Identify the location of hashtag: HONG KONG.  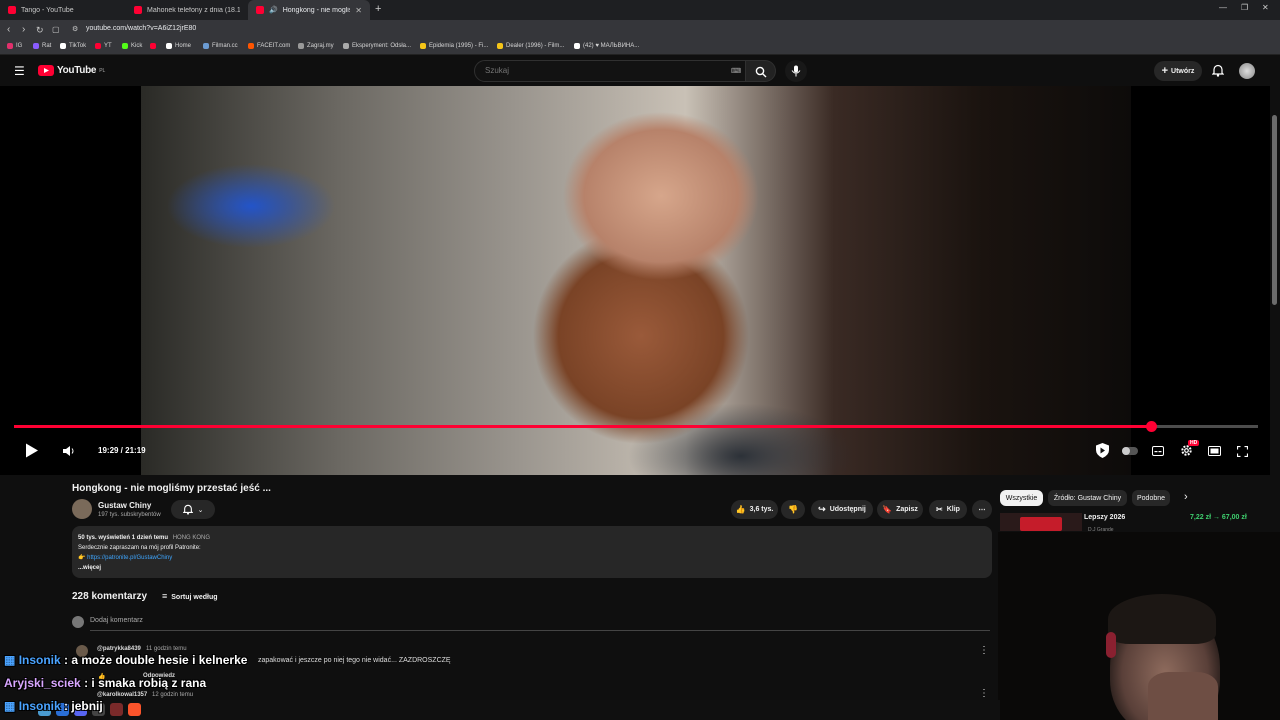
(191, 538).